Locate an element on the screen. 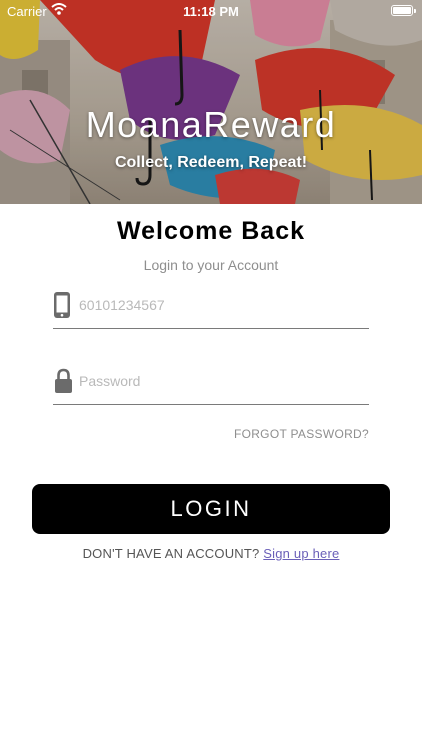 This screenshot has height=750, width=422. welcome-heading: Welcome Back is located at coordinates (210, 231).